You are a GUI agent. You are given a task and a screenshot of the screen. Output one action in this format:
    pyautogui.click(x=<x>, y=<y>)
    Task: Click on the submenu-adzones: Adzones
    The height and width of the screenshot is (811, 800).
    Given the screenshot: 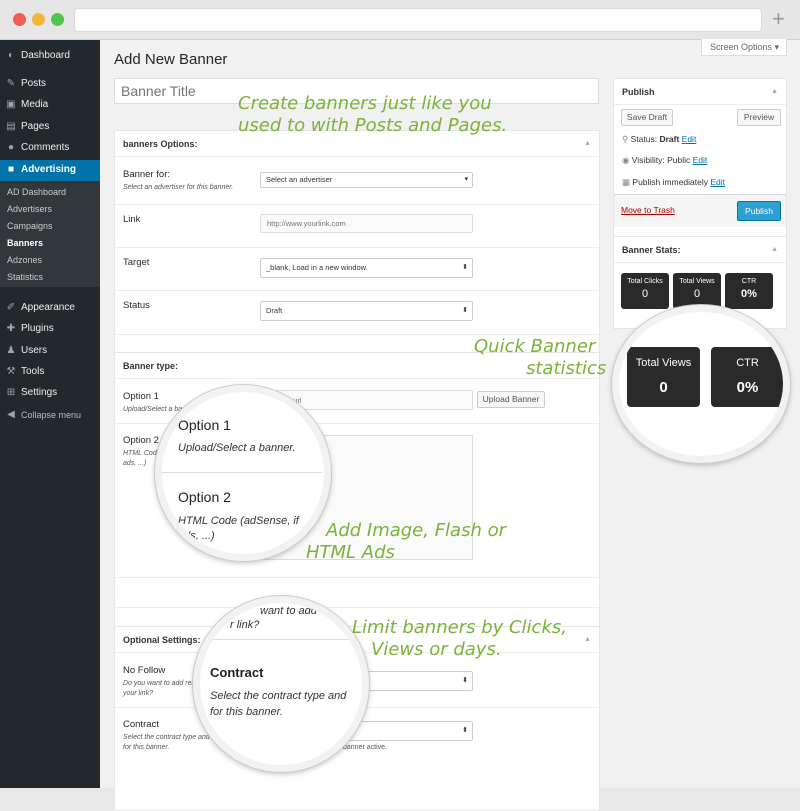 What is the action you would take?
    pyautogui.click(x=24, y=260)
    